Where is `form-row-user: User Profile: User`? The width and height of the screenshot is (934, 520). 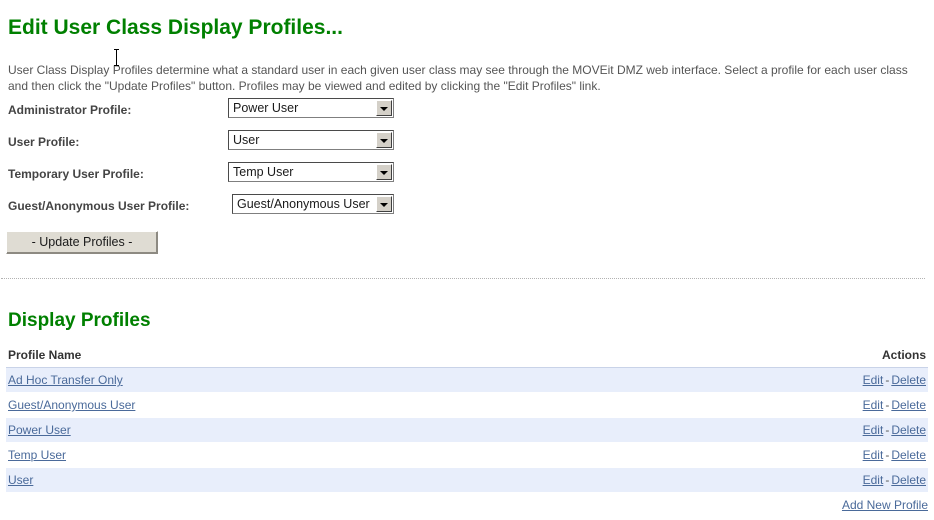 form-row-user: User Profile: User is located at coordinates (218, 146).